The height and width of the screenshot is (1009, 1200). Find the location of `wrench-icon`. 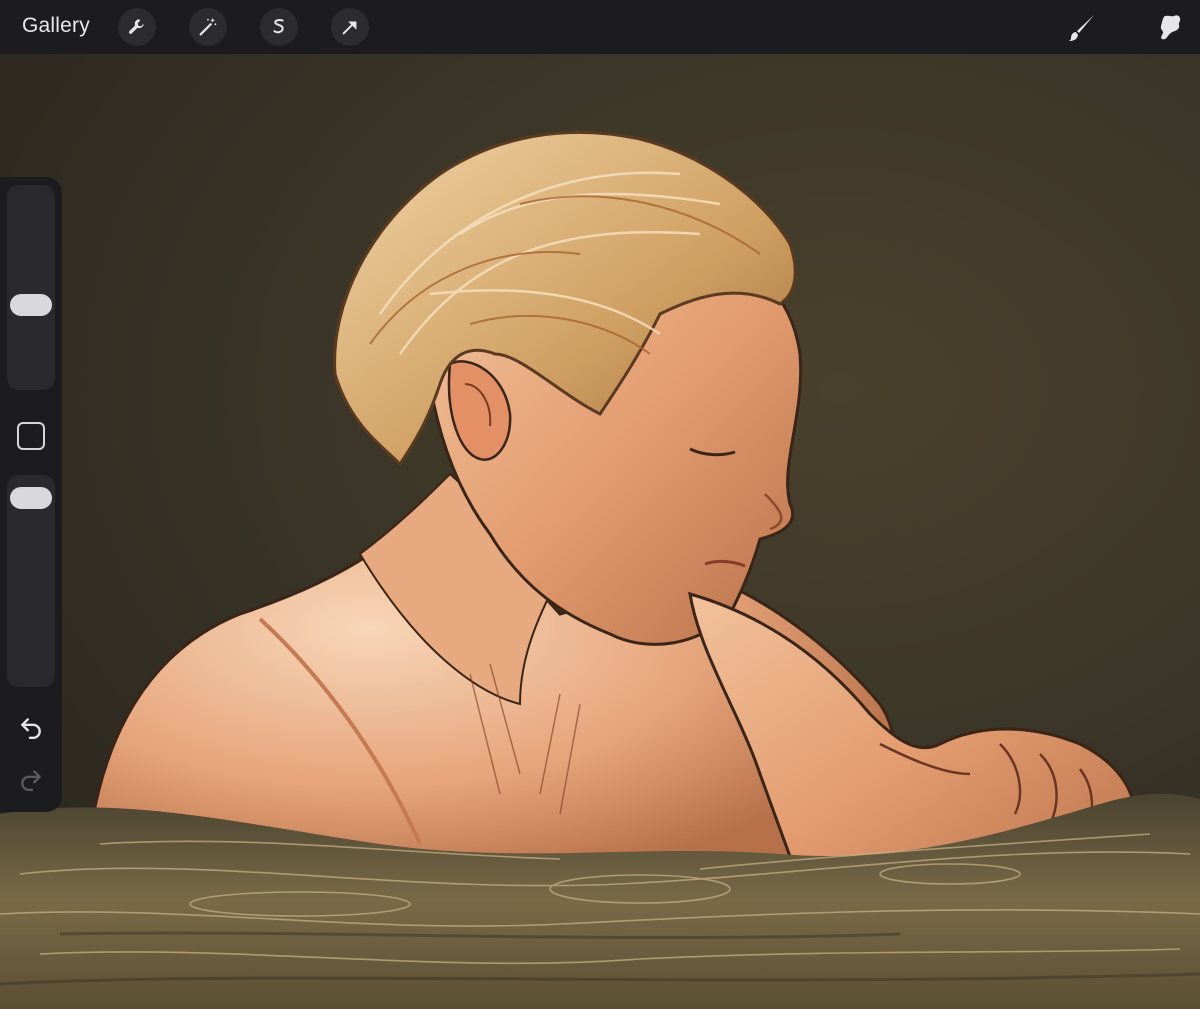

wrench-icon is located at coordinates (136, 26).